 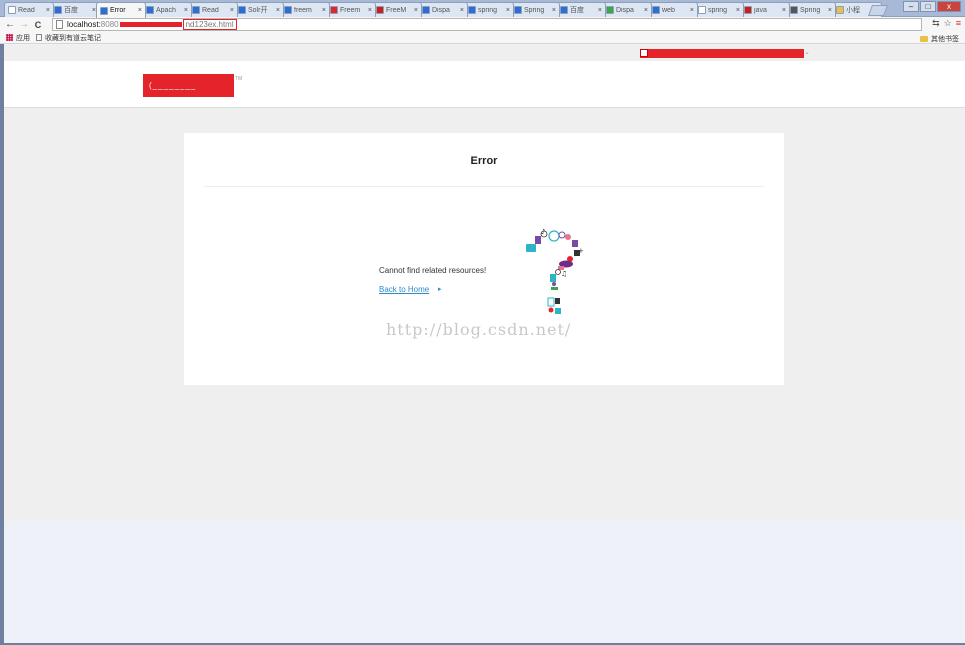 What do you see at coordinates (259, 9) in the screenshot?
I see `browser-tab: Solr开 ×` at bounding box center [259, 9].